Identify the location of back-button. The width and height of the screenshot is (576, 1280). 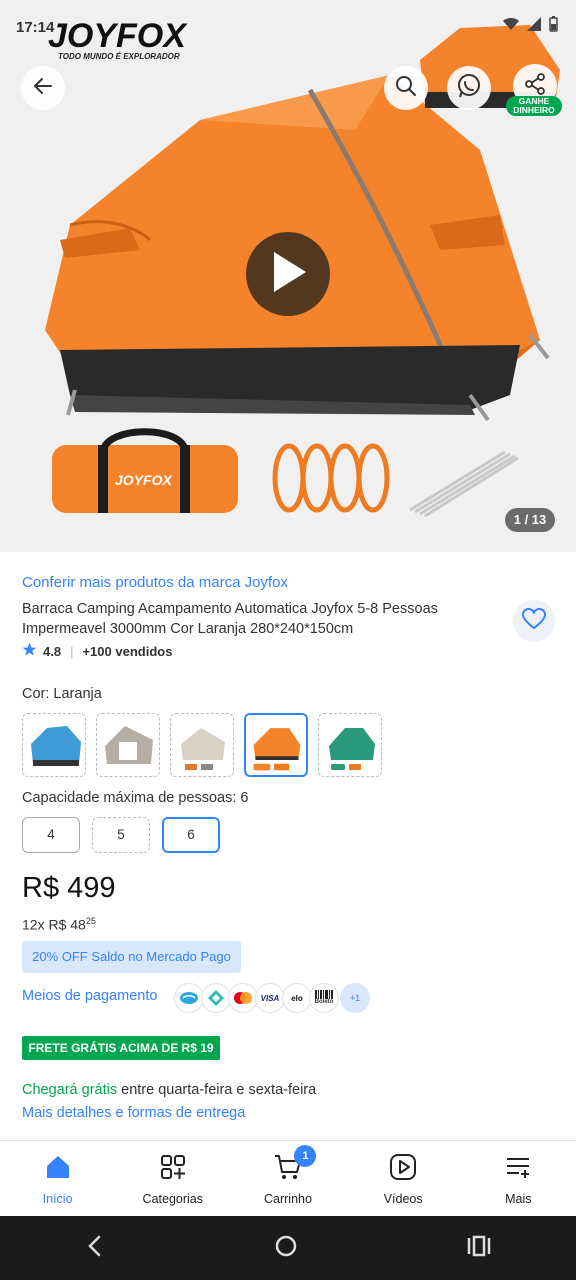
(43, 88).